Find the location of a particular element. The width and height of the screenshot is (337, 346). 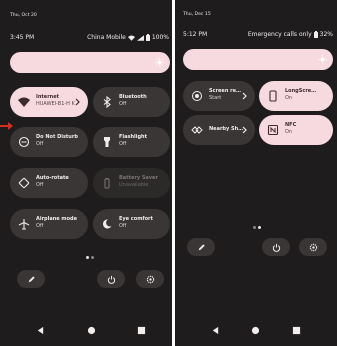

tile-screen-record: Screen re… Start is located at coordinates (219, 96).